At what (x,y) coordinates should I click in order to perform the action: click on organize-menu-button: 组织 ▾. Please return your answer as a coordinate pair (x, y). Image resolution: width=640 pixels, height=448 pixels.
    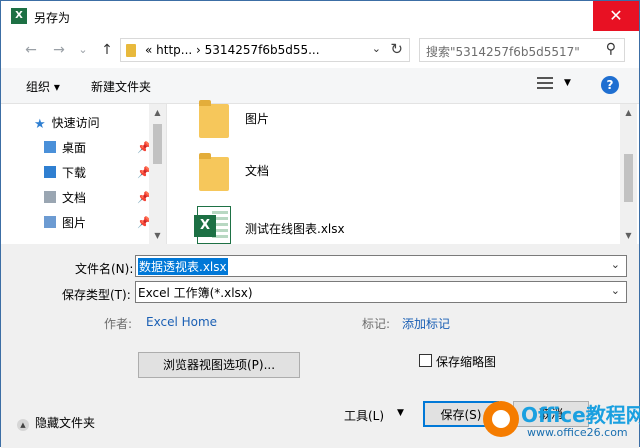
    Looking at the image, I should click on (43, 86).